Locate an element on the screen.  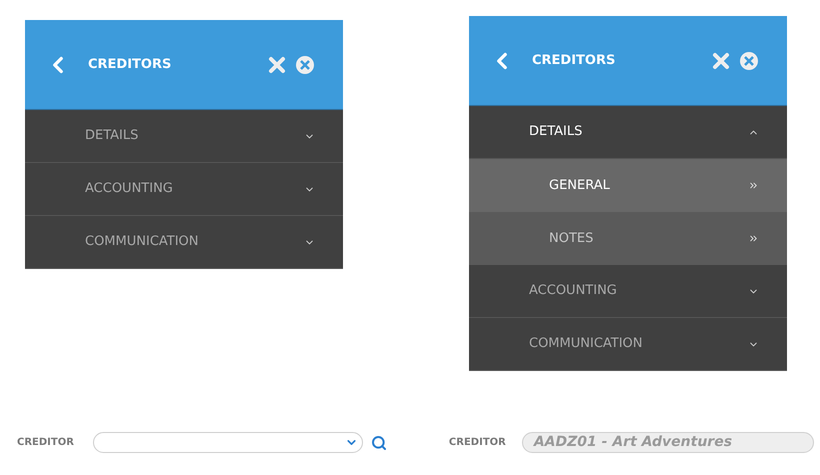
creditor-field: AADZ01 - Art Adventures is located at coordinates (668, 442).